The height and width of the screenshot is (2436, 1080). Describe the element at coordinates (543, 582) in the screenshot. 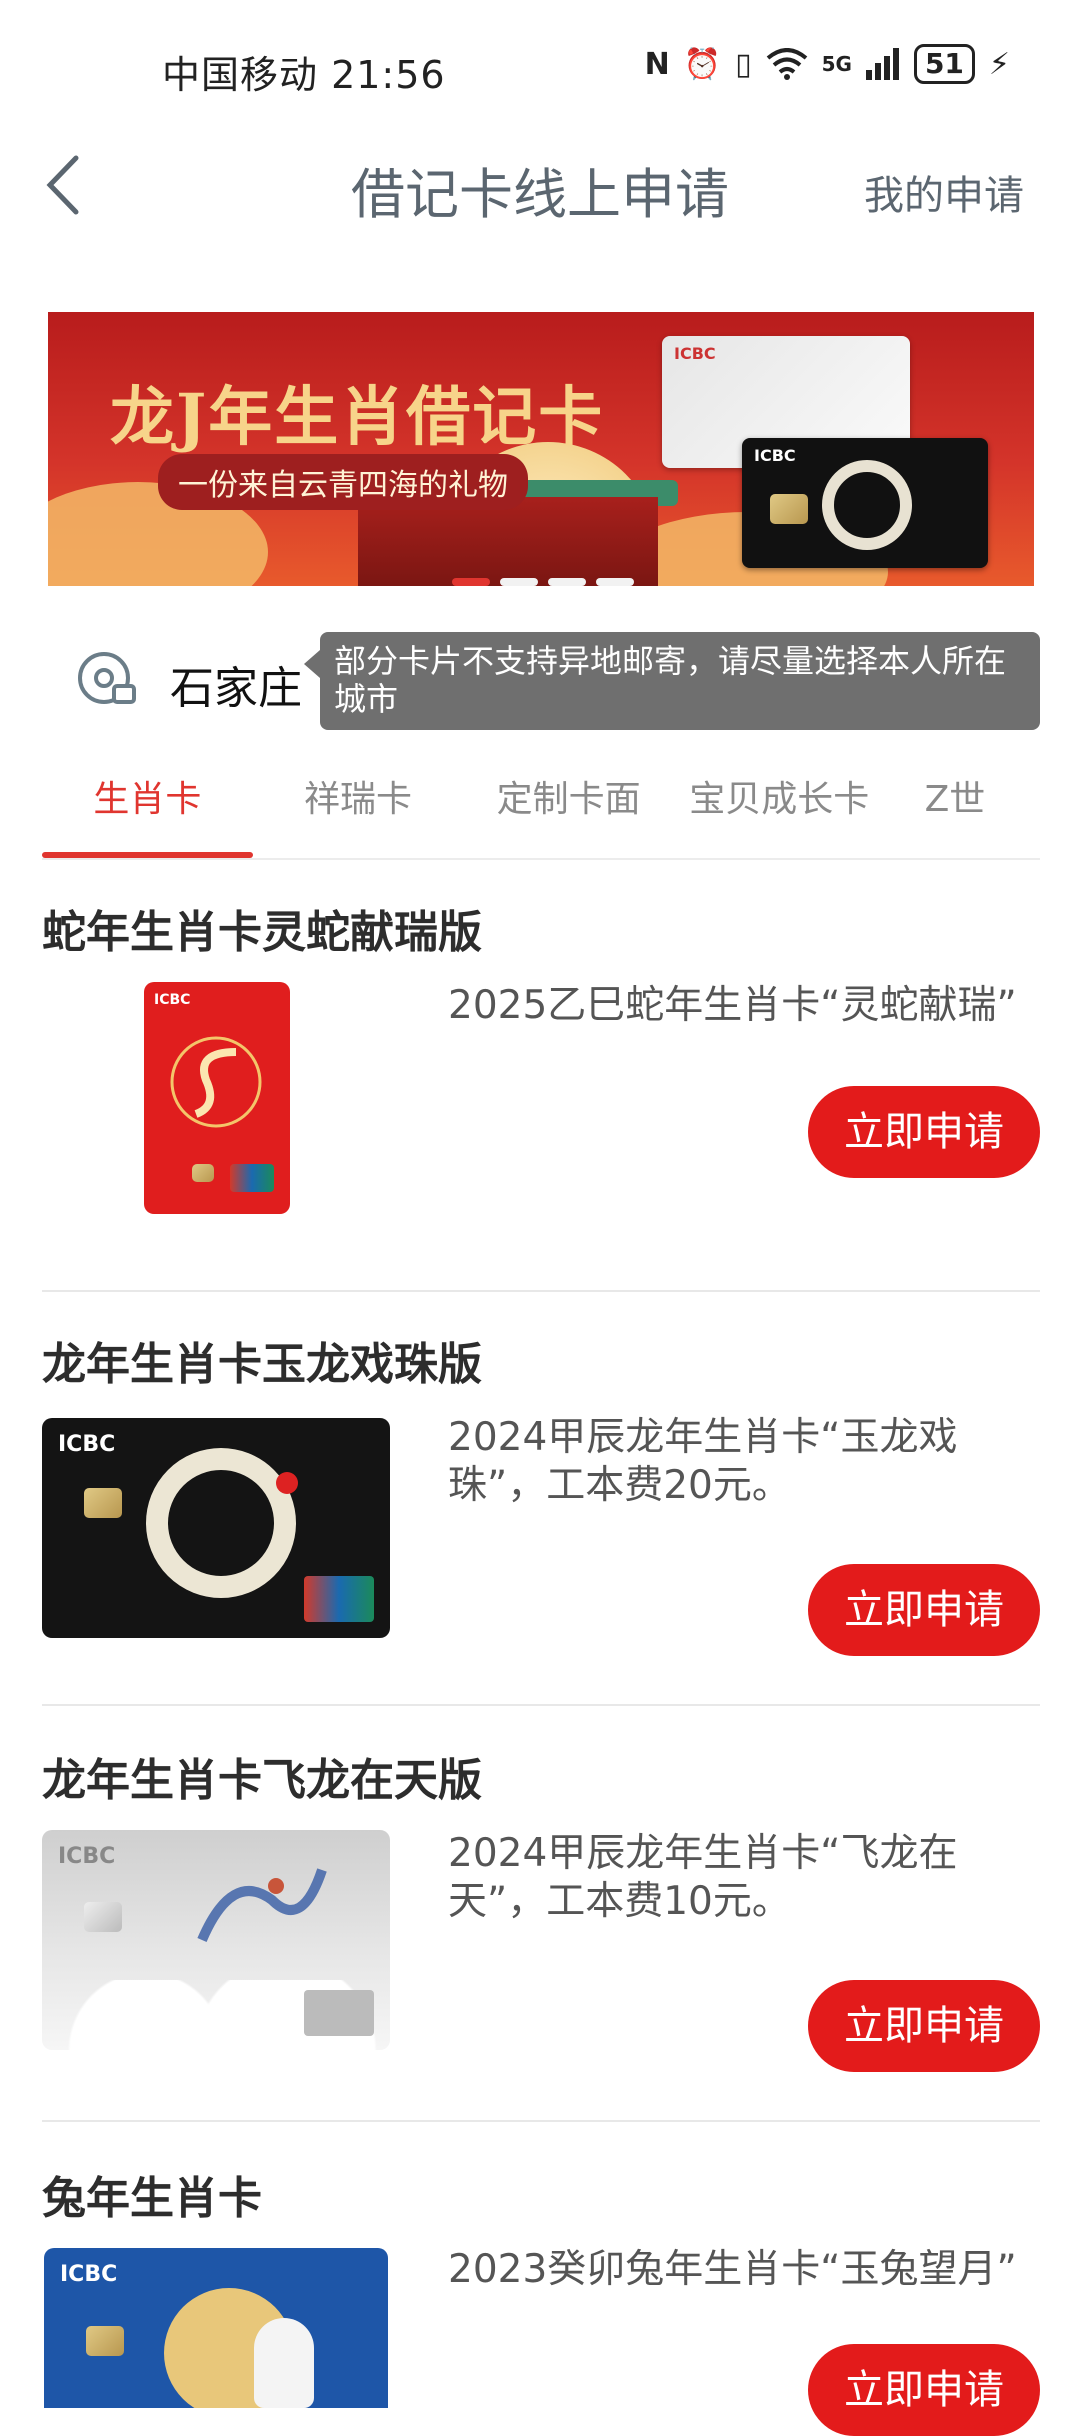

I see `banner-pagination` at that location.